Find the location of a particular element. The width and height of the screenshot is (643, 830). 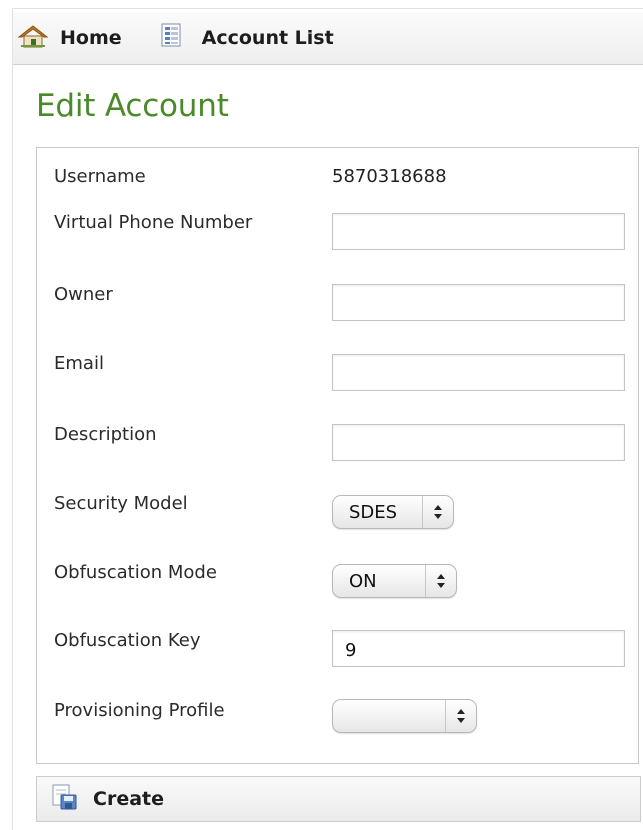

nav-home-link: Home is located at coordinates (69, 38).